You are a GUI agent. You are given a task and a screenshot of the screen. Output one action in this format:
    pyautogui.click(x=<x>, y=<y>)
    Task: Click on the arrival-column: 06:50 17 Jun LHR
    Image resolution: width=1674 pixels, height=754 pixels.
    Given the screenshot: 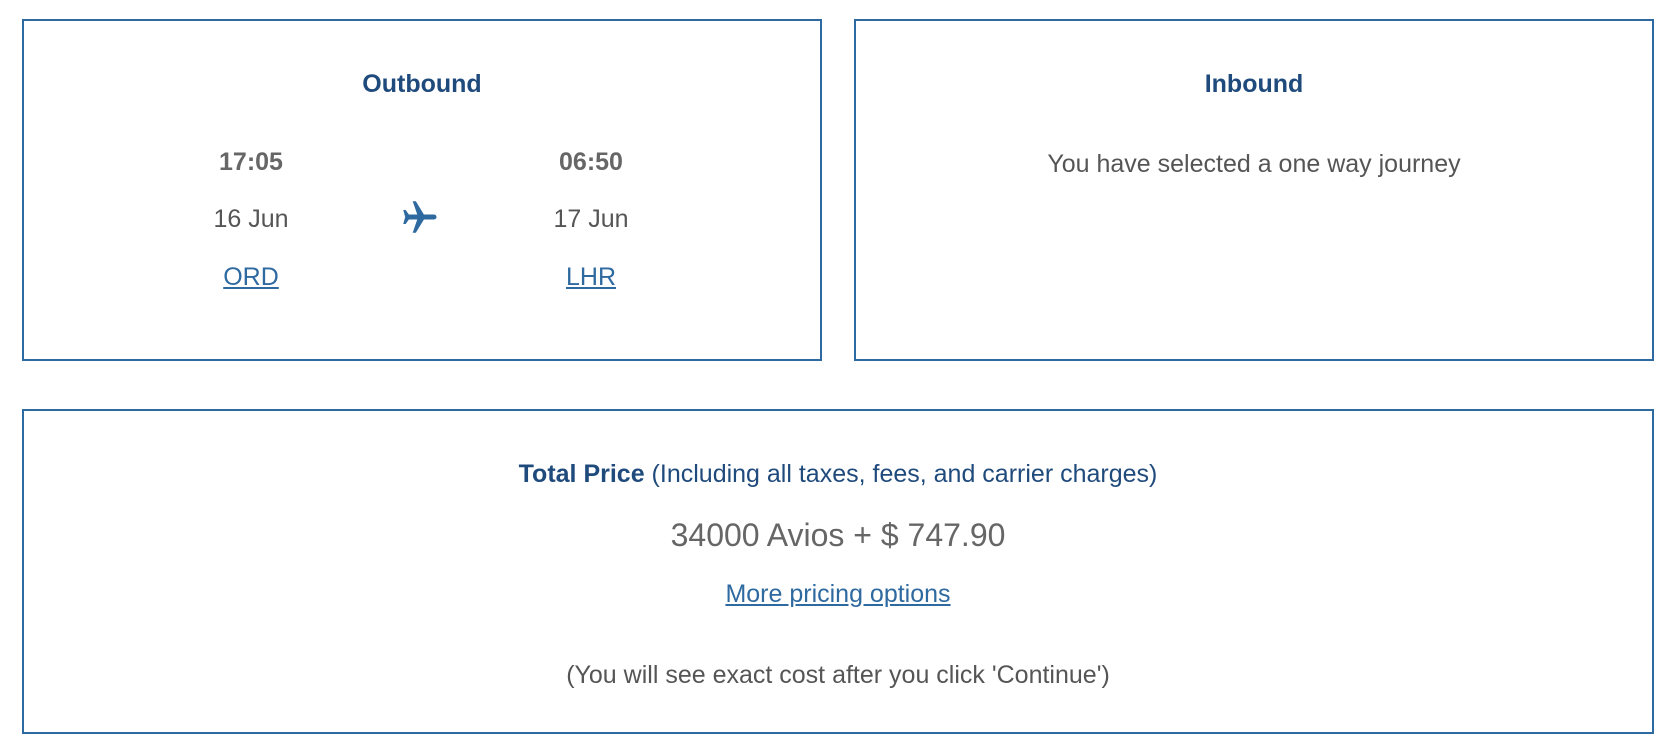 What is the action you would take?
    pyautogui.click(x=591, y=219)
    